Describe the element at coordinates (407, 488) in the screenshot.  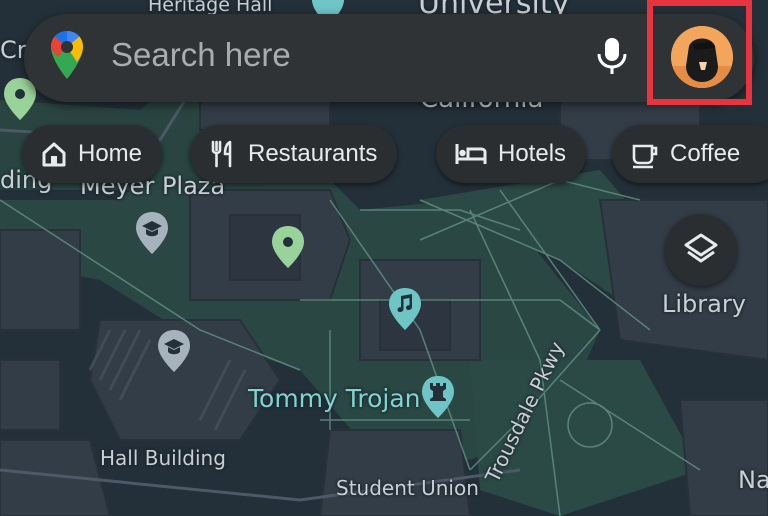
I see `map-label-student-union: Student Union` at that location.